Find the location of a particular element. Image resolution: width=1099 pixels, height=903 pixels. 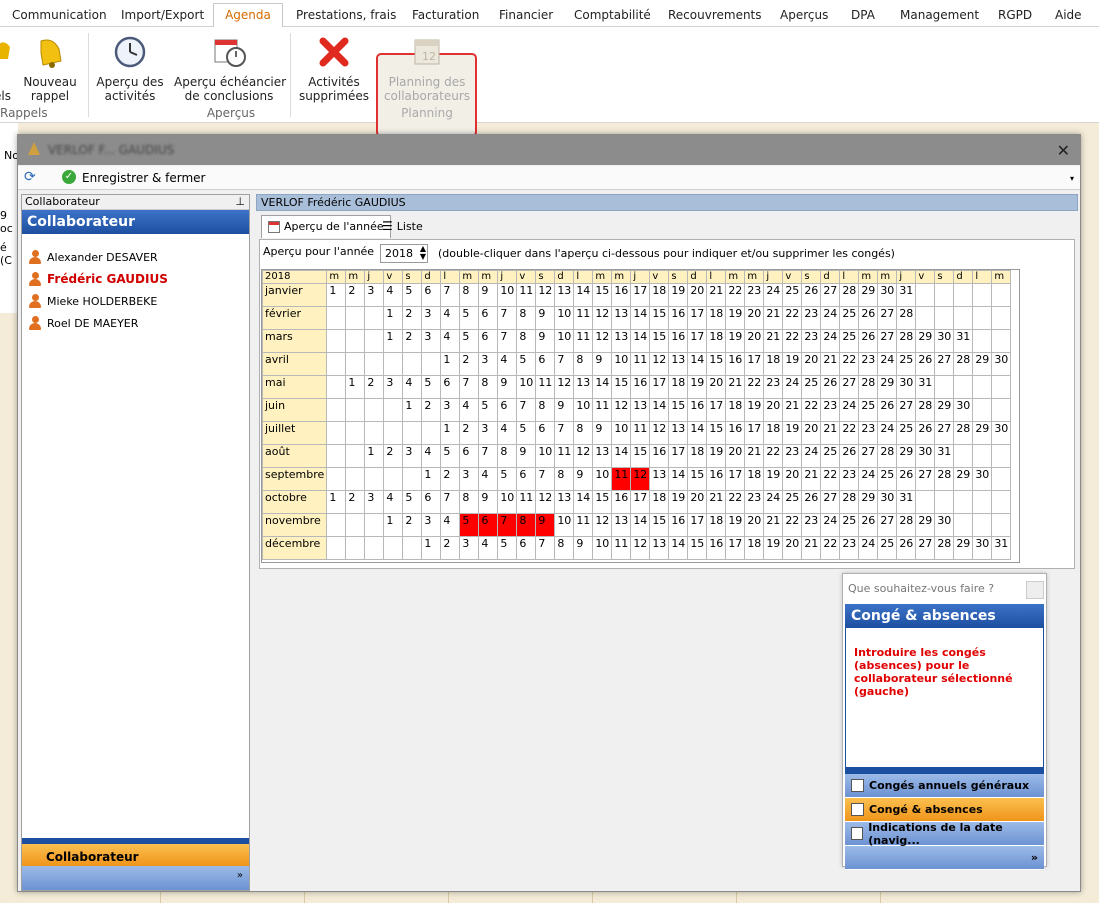

menu-tab-8: Aperçus is located at coordinates (804, 15).